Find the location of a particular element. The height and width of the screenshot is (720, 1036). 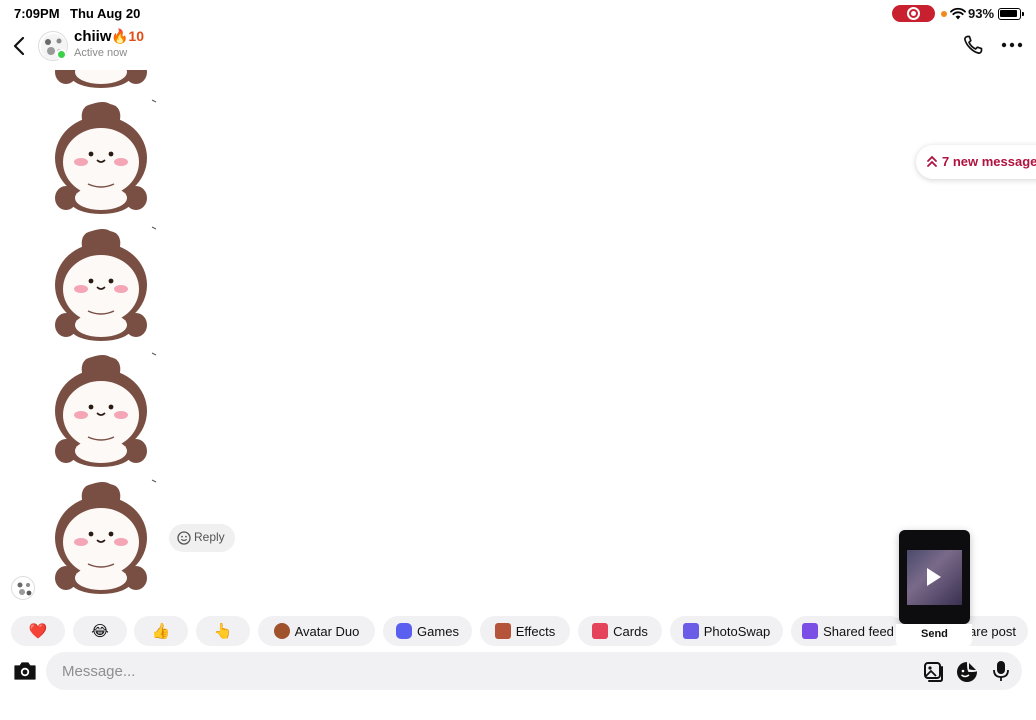

share-post-label: are post is located at coordinates (992, 631).